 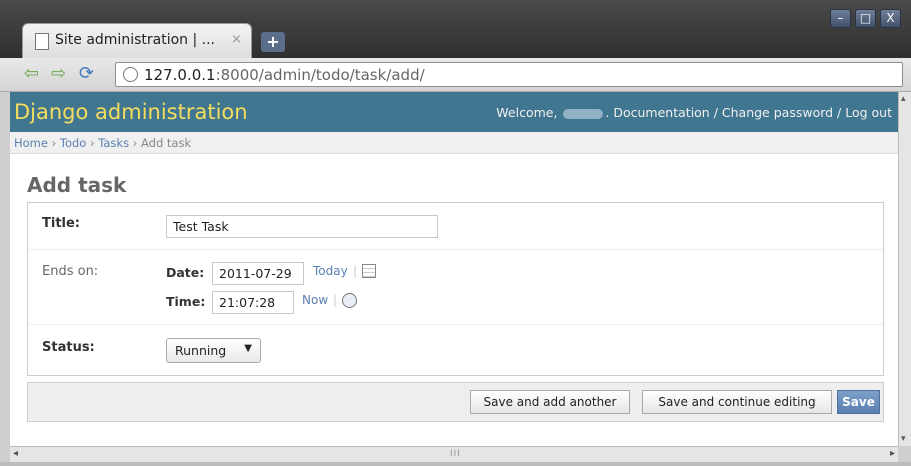 What do you see at coordinates (509, 74) in the screenshot?
I see `address-bar: 127.0.0.1:8000/admin/todo/task/add/` at bounding box center [509, 74].